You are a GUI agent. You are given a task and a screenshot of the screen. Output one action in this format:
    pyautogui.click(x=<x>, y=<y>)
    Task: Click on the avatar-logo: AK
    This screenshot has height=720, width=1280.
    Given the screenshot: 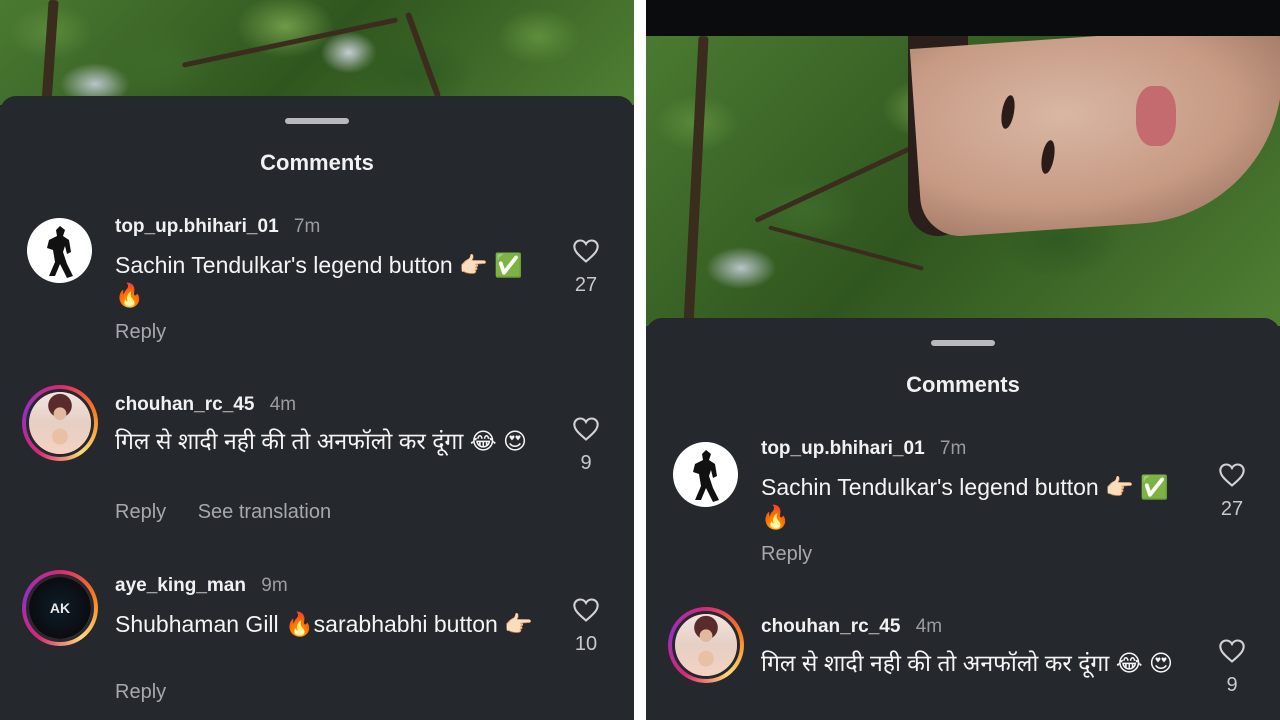 What is the action you would take?
    pyautogui.click(x=60, y=608)
    